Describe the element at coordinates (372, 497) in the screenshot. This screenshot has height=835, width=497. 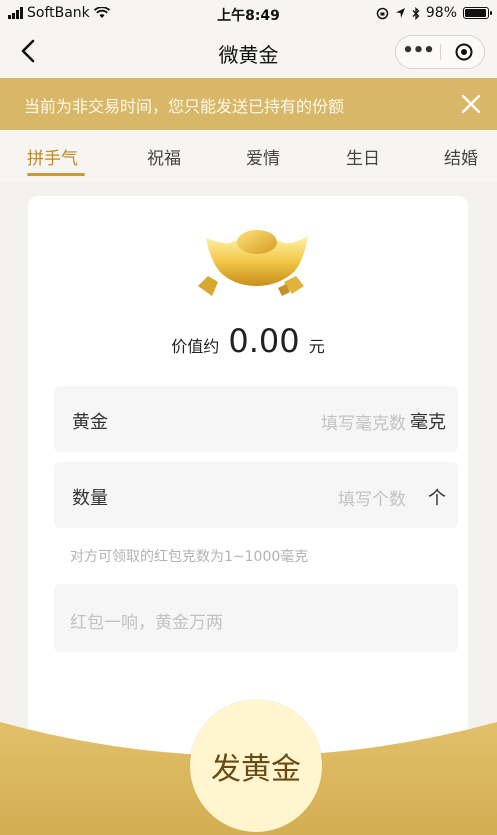
I see `quantity-input-placeholder: 填写个数` at that location.